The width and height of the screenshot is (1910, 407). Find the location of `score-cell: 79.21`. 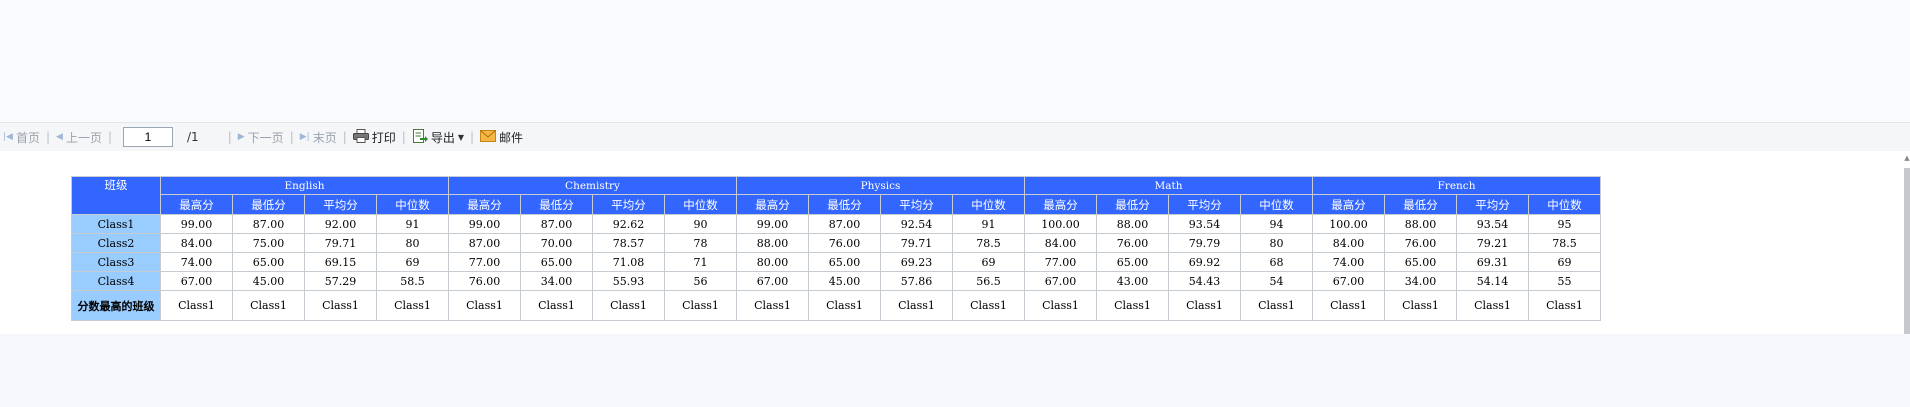

score-cell: 79.21 is located at coordinates (1492, 243).